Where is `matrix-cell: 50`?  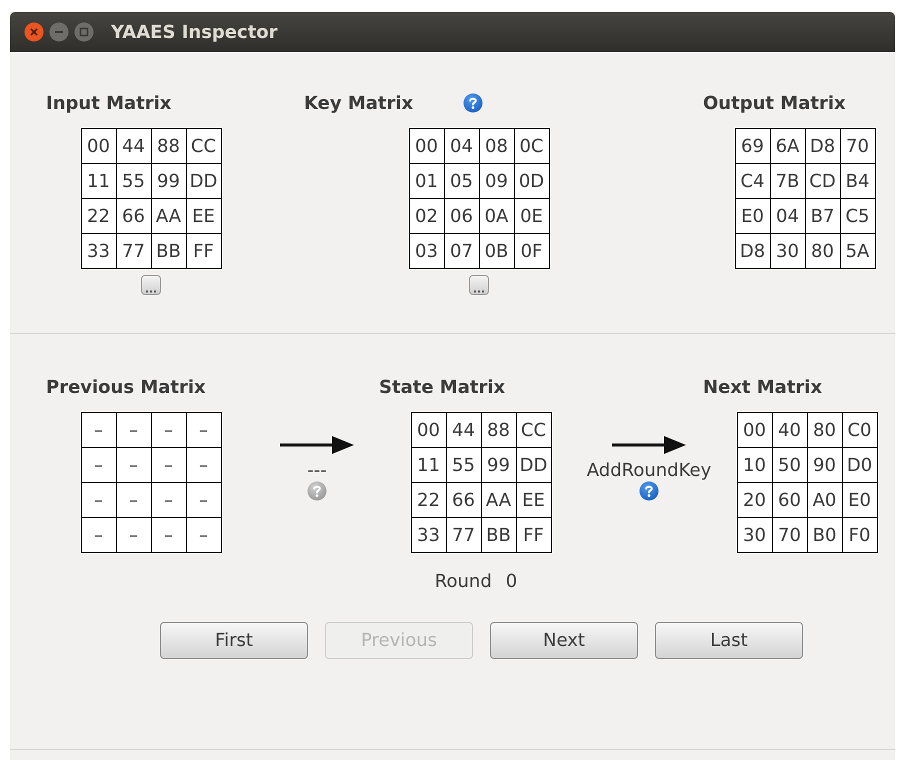 matrix-cell: 50 is located at coordinates (789, 465).